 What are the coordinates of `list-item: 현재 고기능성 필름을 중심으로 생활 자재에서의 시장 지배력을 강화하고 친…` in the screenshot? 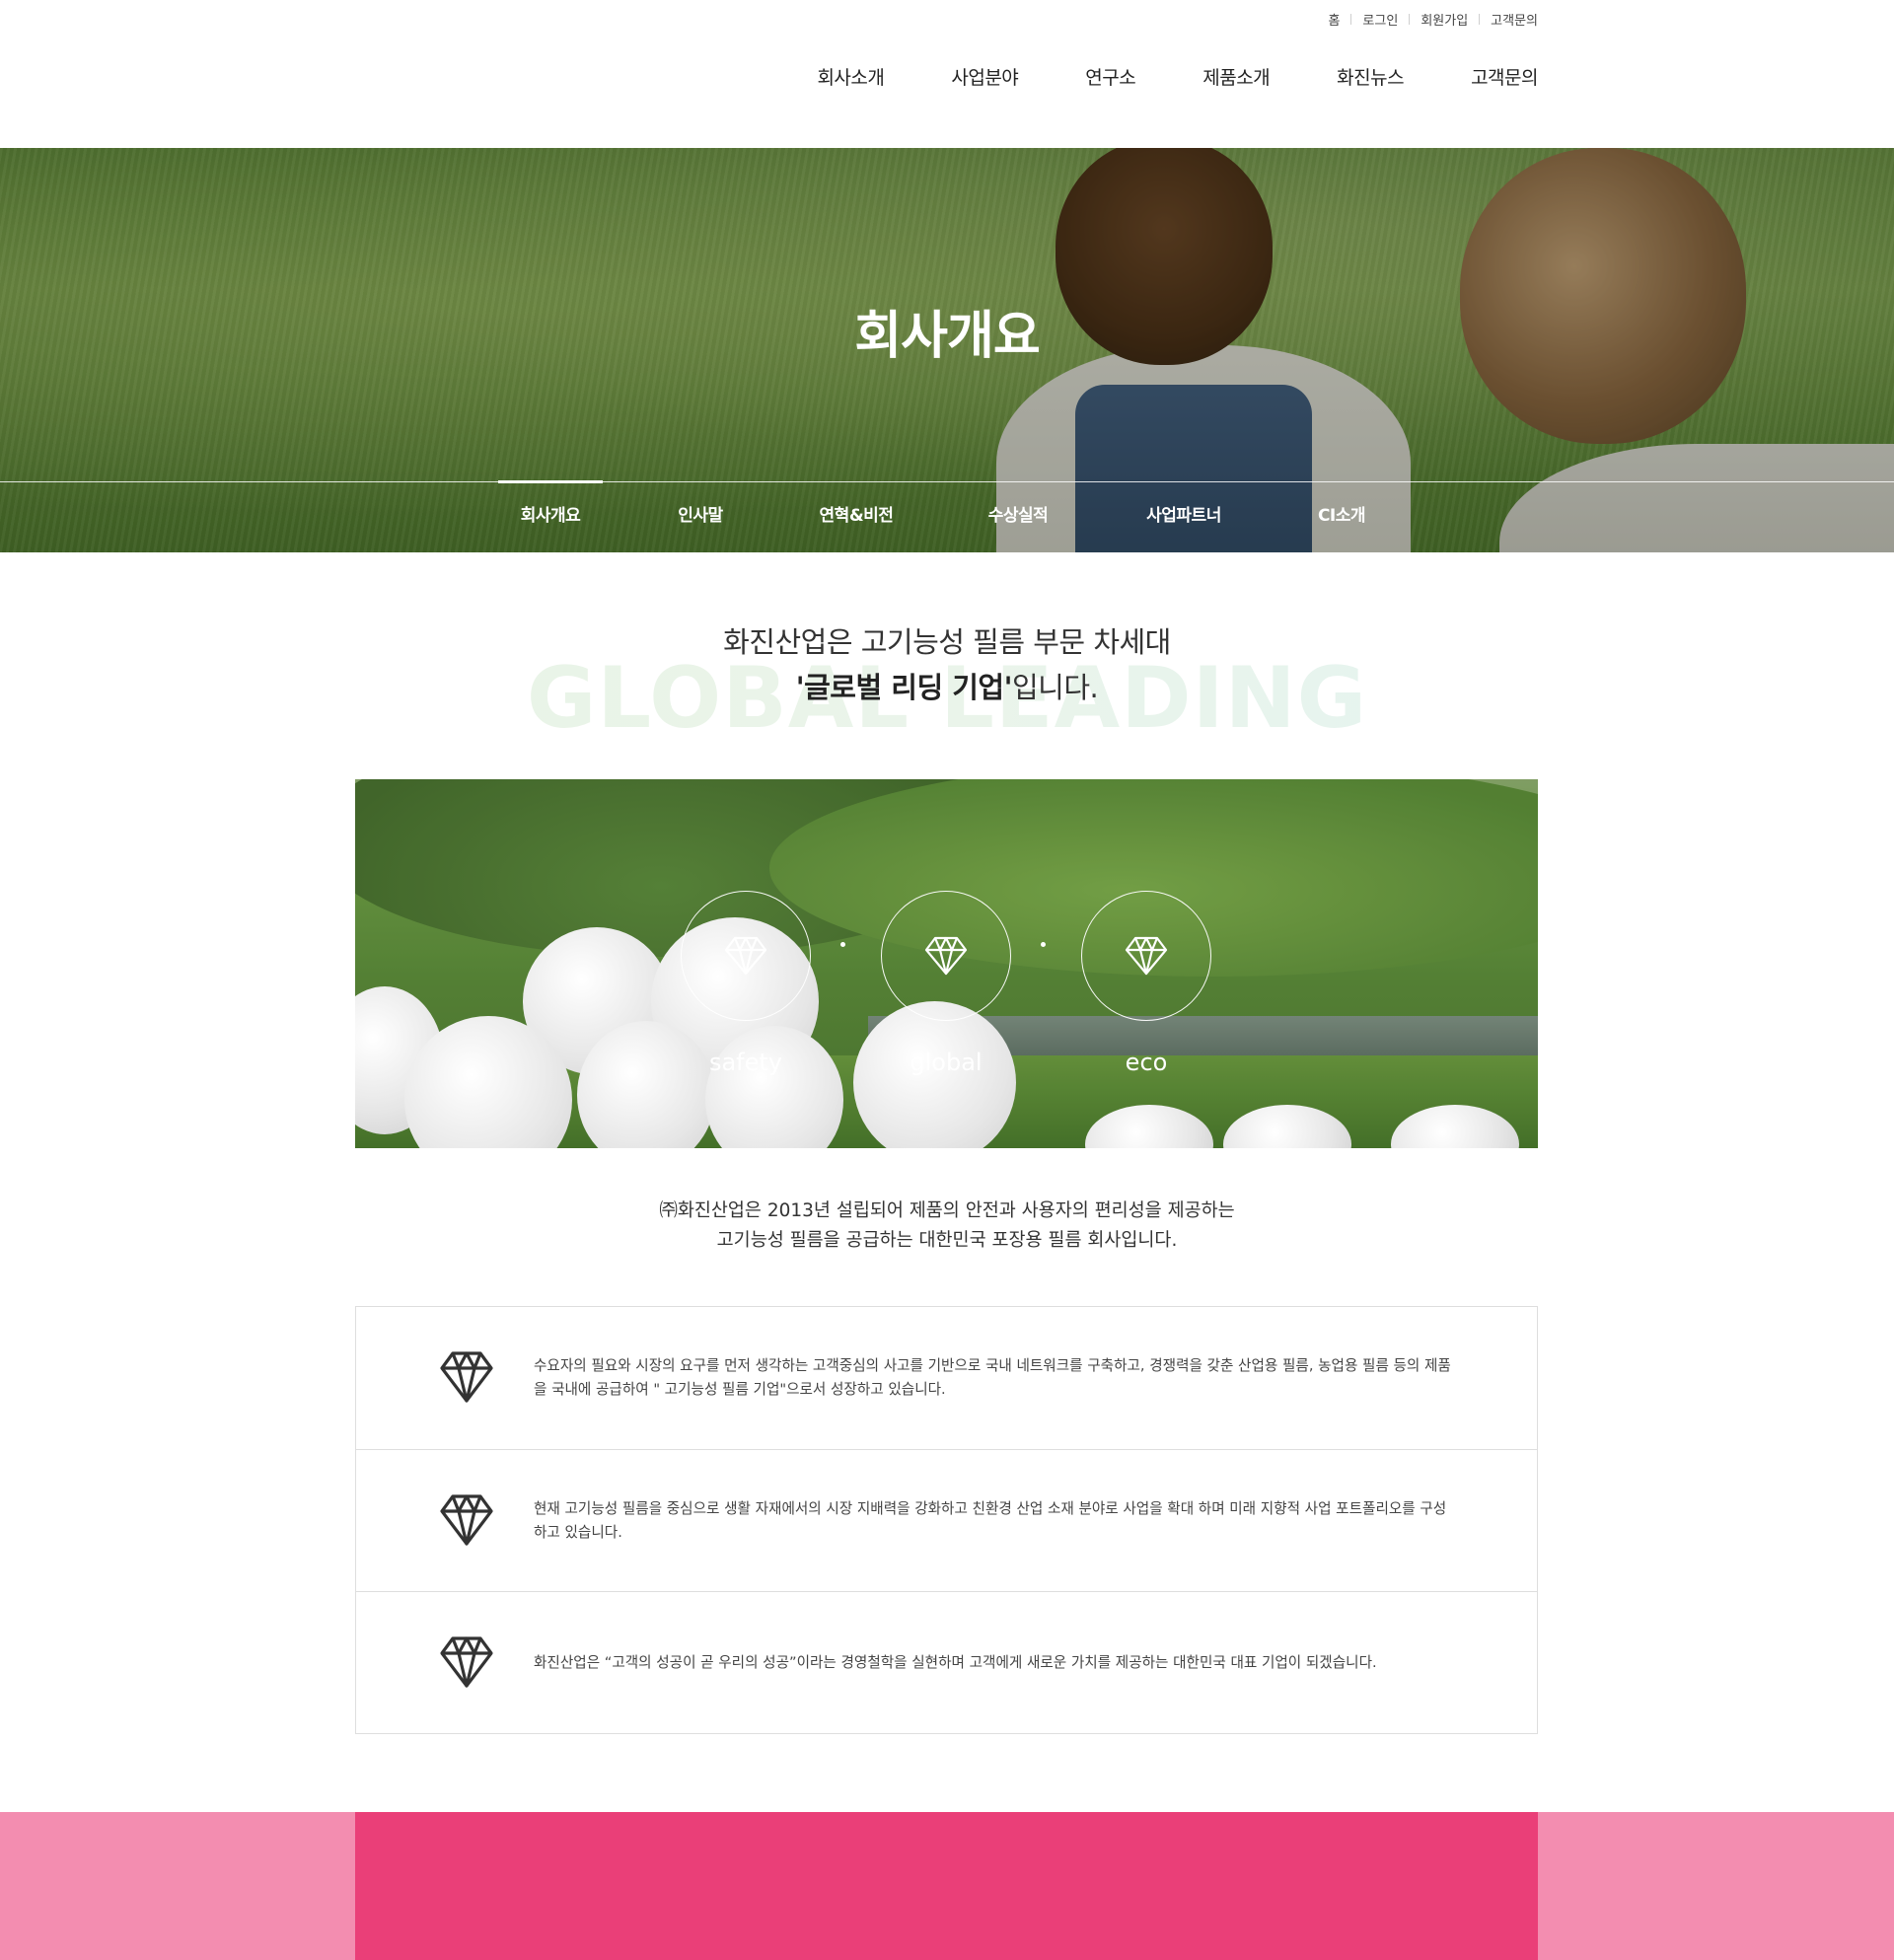 It's located at (946, 1520).